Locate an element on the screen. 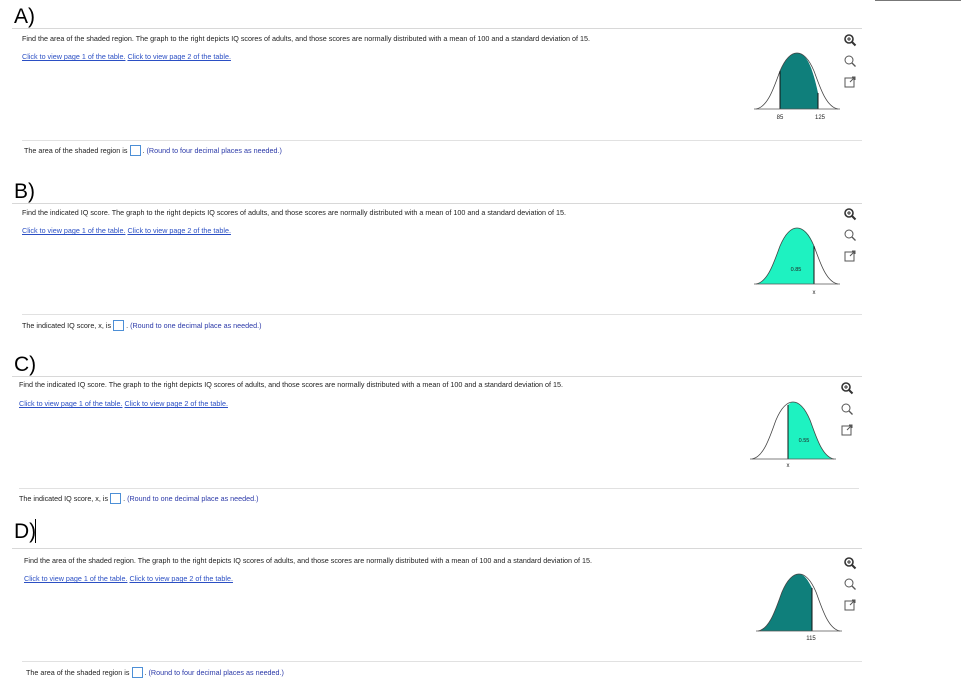  section-label: A) is located at coordinates (24, 16).